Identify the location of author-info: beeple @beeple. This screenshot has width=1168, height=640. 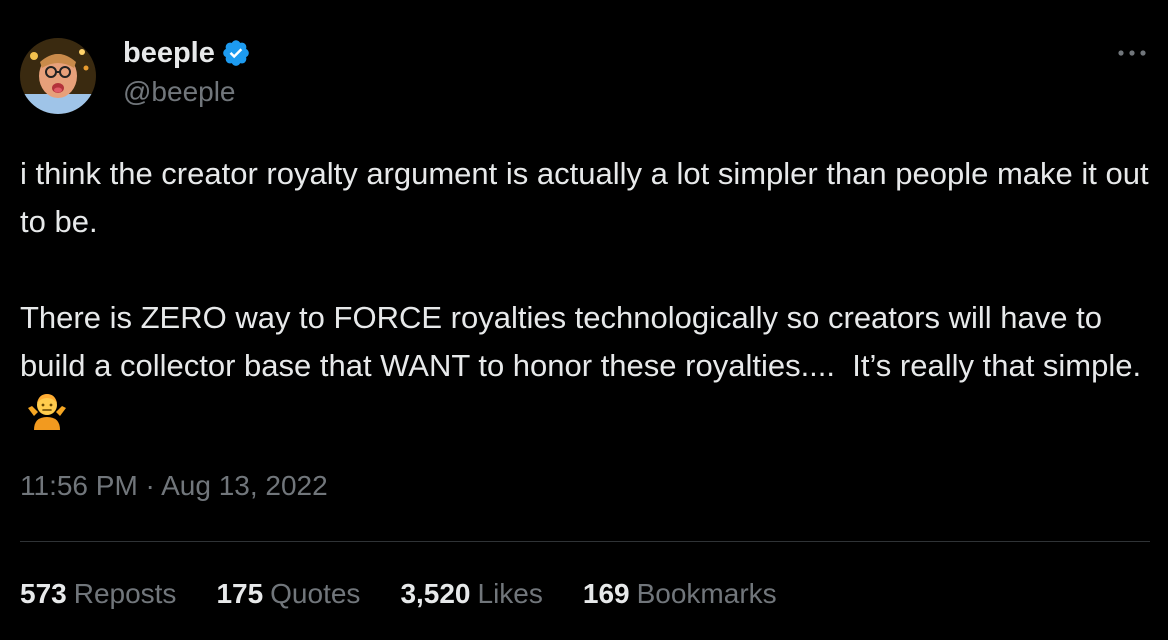
(187, 71).